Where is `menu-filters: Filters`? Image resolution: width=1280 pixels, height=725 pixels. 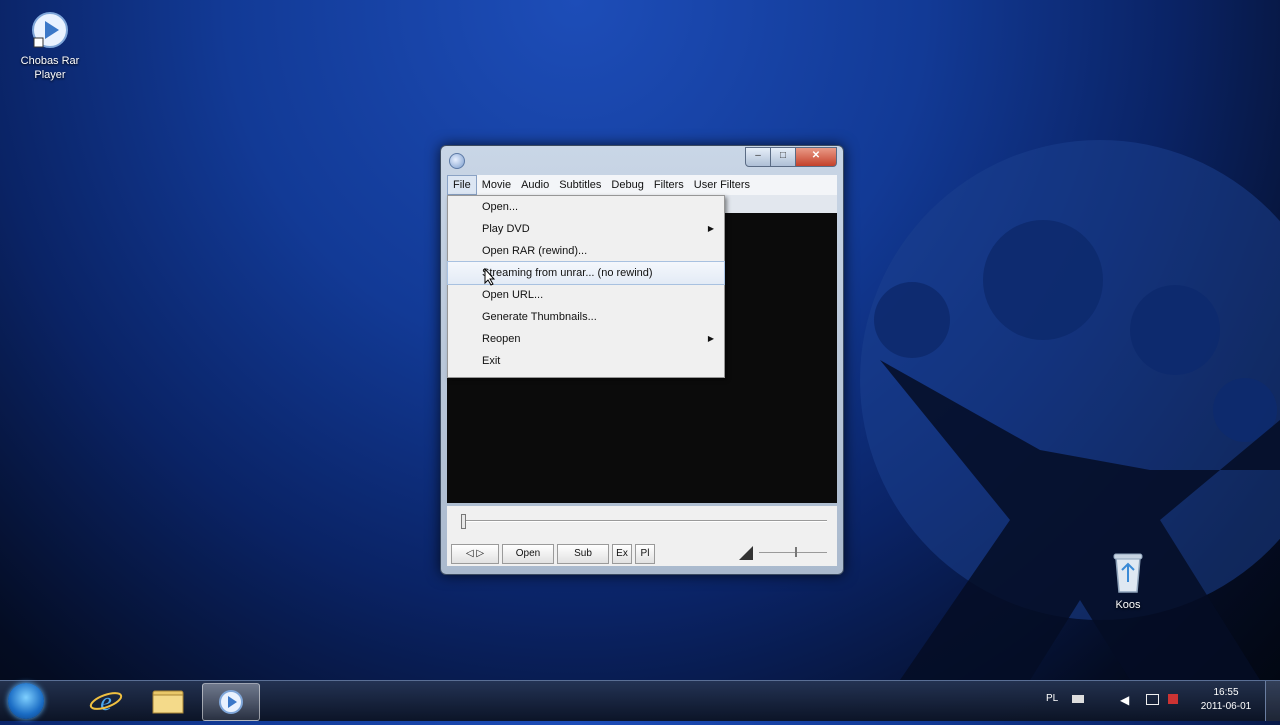 menu-filters: Filters is located at coordinates (669, 185).